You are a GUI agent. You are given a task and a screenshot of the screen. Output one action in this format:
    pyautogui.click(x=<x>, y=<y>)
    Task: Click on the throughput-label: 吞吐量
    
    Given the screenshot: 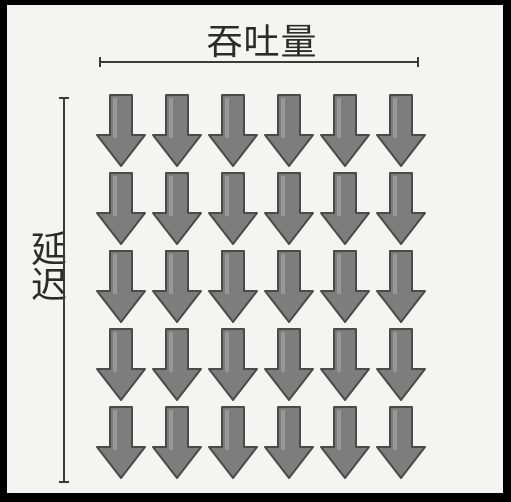 What is the action you would take?
    pyautogui.click(x=262, y=42)
    